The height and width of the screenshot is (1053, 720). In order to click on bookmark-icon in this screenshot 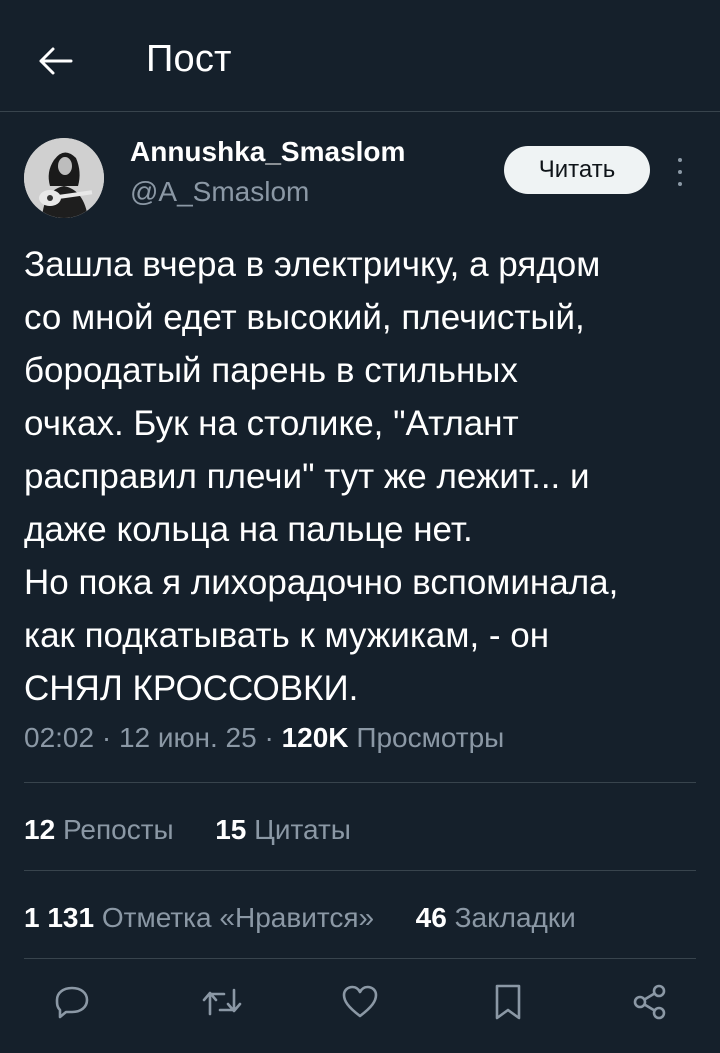, I will do `click(508, 1002)`.